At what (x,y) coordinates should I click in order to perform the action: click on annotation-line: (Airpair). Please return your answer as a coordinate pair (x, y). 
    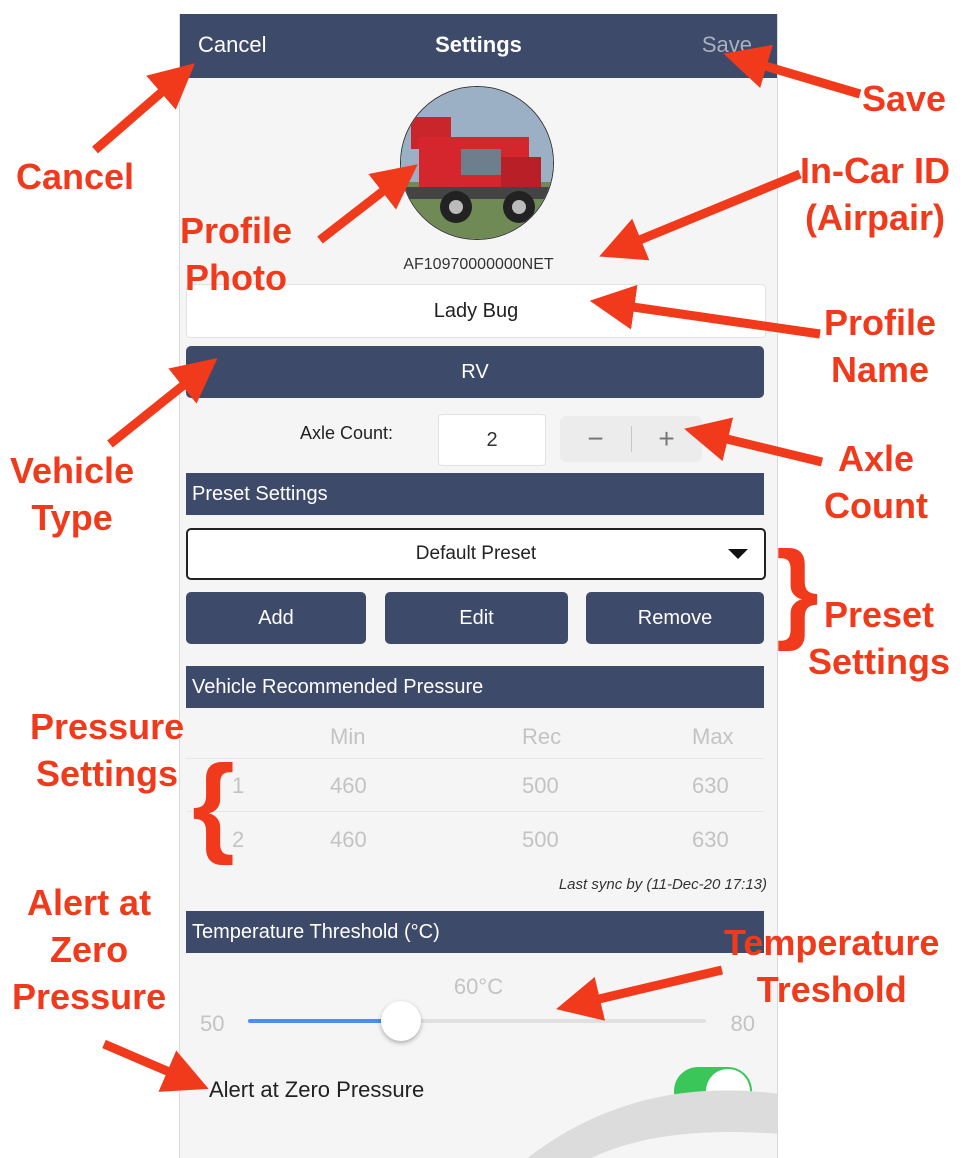
    Looking at the image, I should click on (875, 217).